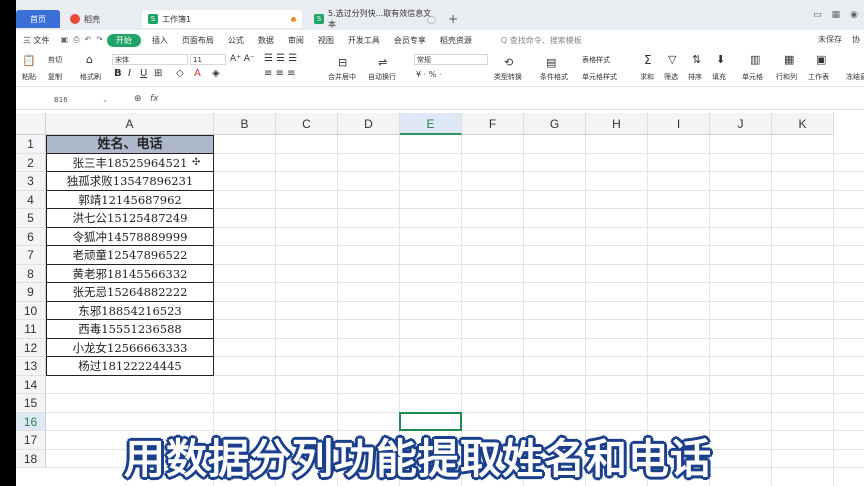 This screenshot has width=864, height=486. I want to click on merge-center-button: 合并居中, so click(342, 77).